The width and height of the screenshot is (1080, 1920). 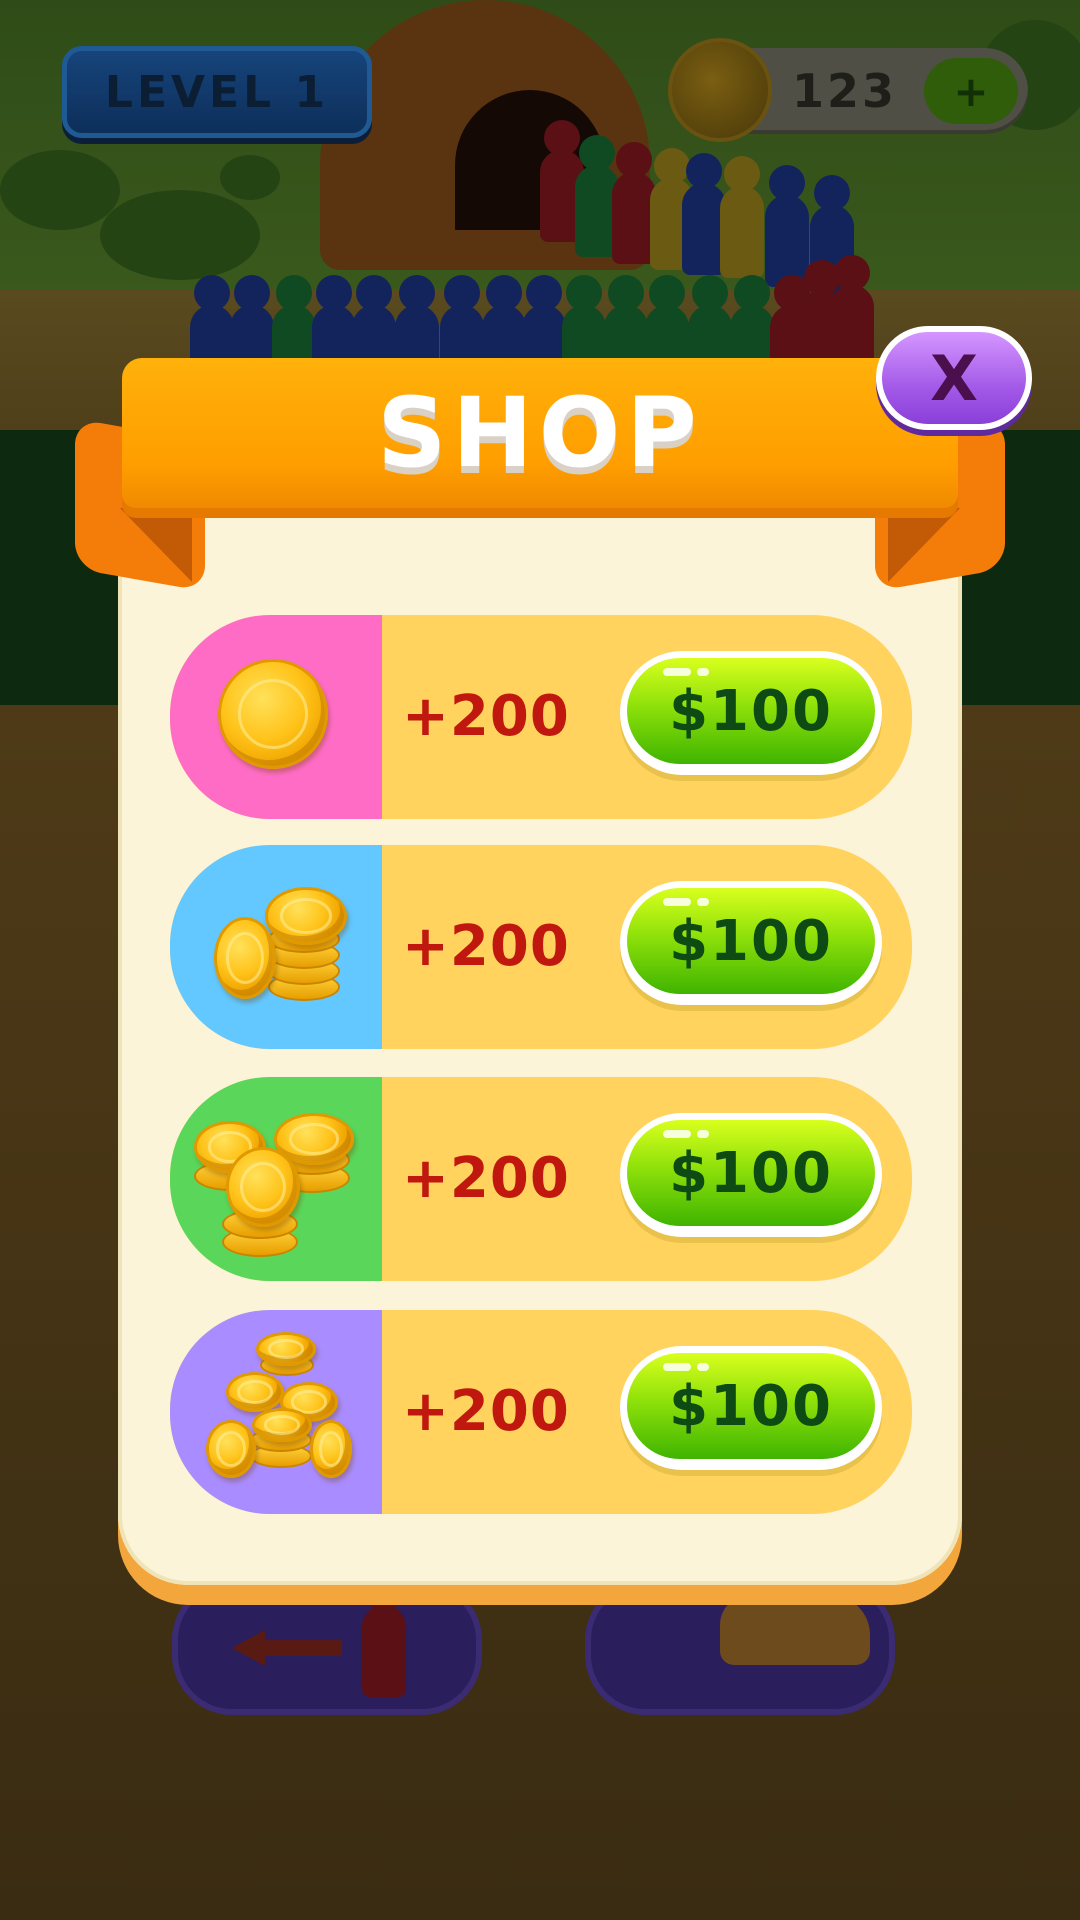 What do you see at coordinates (273, 714) in the screenshot?
I see `single-coin-icon` at bounding box center [273, 714].